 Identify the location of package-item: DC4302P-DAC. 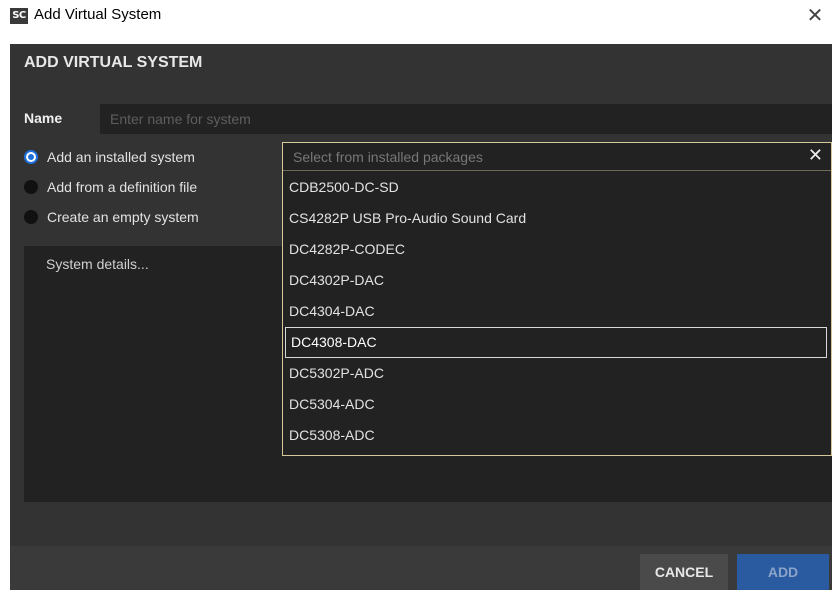
(557, 280).